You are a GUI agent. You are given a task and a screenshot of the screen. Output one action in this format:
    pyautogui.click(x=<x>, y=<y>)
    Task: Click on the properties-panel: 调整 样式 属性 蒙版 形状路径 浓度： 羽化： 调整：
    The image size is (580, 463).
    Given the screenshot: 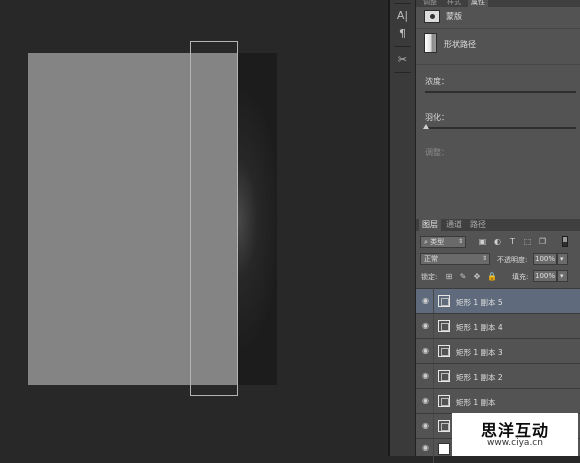 What is the action you would take?
    pyautogui.click(x=498, y=107)
    